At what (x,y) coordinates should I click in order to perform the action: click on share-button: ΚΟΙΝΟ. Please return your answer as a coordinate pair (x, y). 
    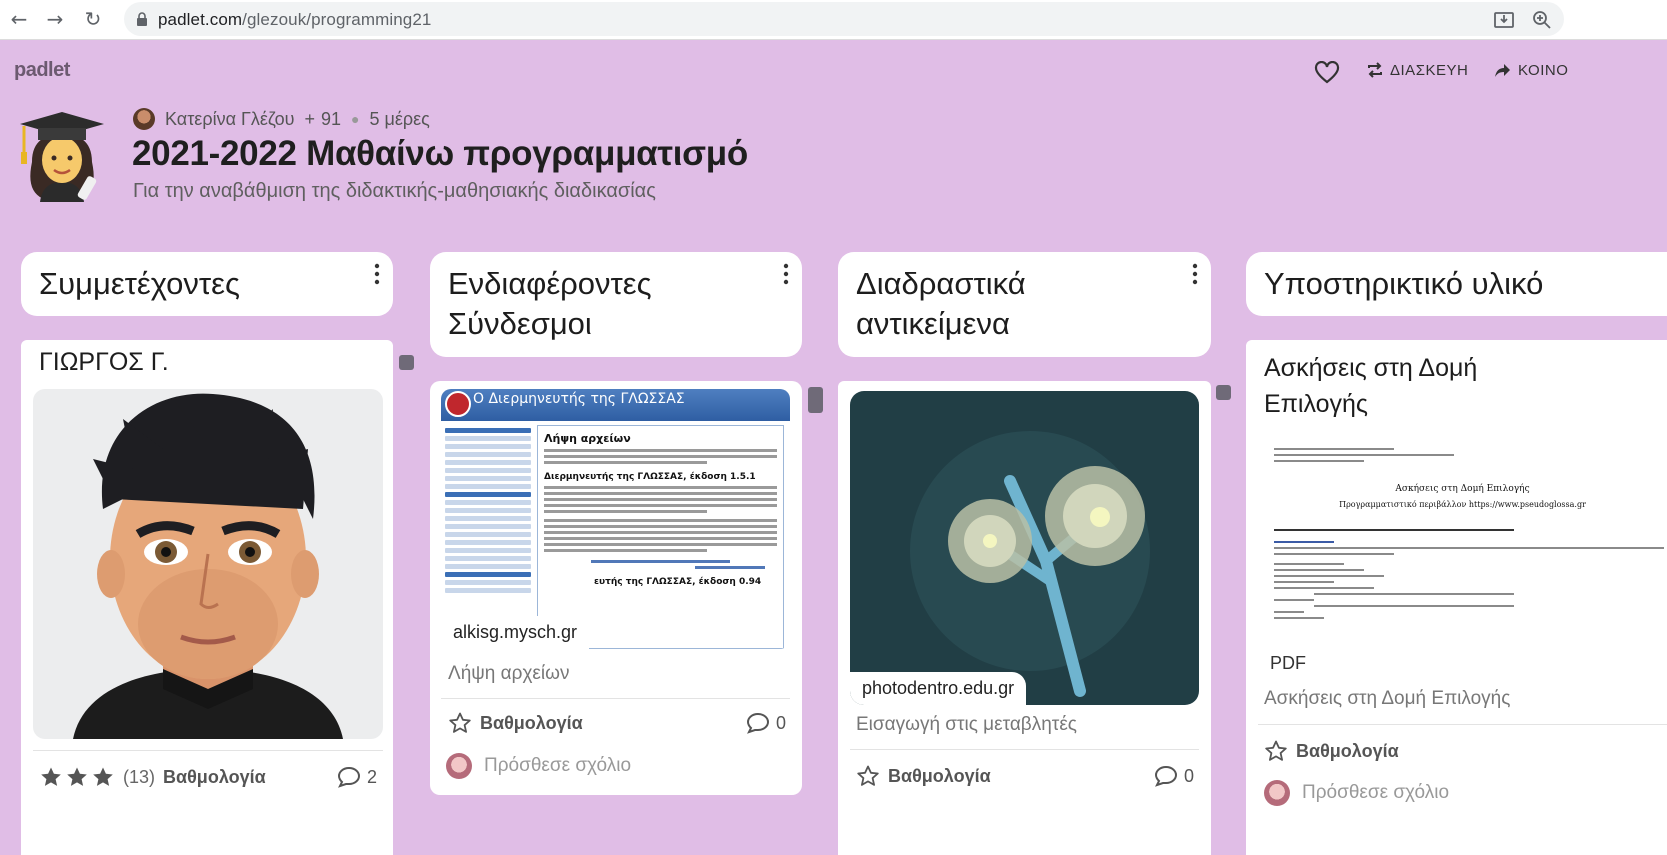
    Looking at the image, I should click on (1531, 70).